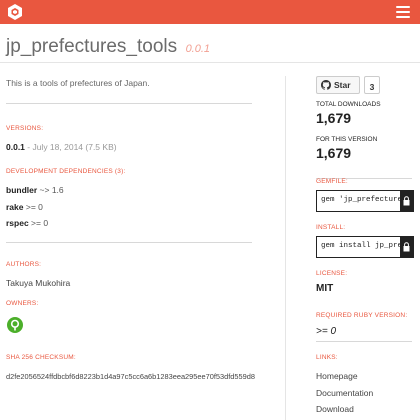 The image size is (420, 420). What do you see at coordinates (210, 62) in the screenshot?
I see `title-divider` at bounding box center [210, 62].